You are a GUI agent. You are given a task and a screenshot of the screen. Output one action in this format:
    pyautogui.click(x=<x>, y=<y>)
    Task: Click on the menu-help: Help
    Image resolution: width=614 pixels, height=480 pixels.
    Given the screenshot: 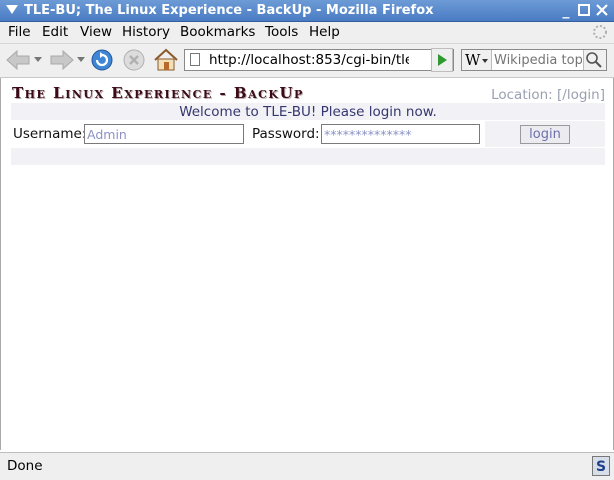 What is the action you would take?
    pyautogui.click(x=324, y=32)
    